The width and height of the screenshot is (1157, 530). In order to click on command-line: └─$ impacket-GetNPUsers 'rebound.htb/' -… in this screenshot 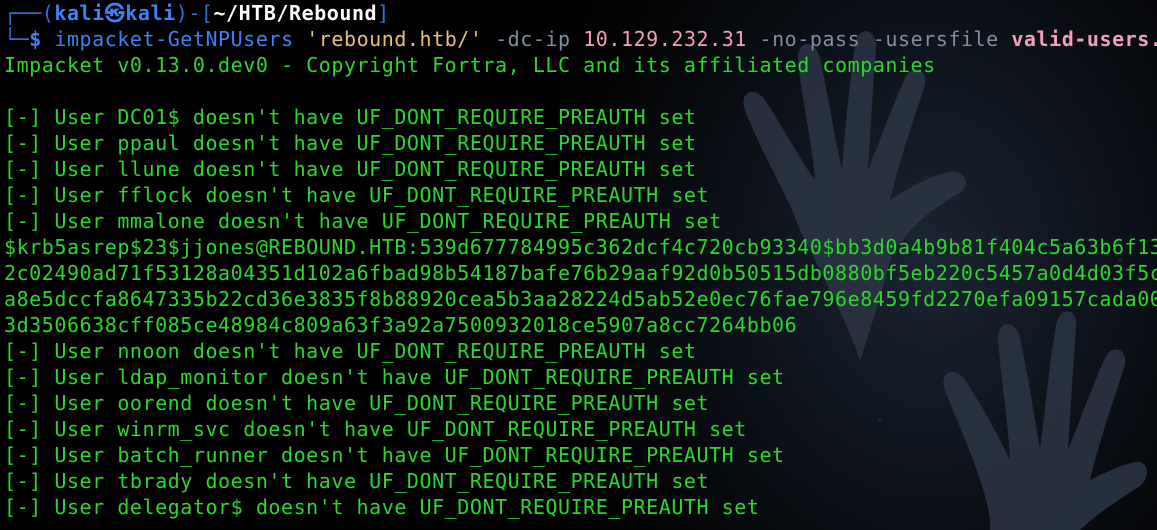, I will do `click(580, 39)`.